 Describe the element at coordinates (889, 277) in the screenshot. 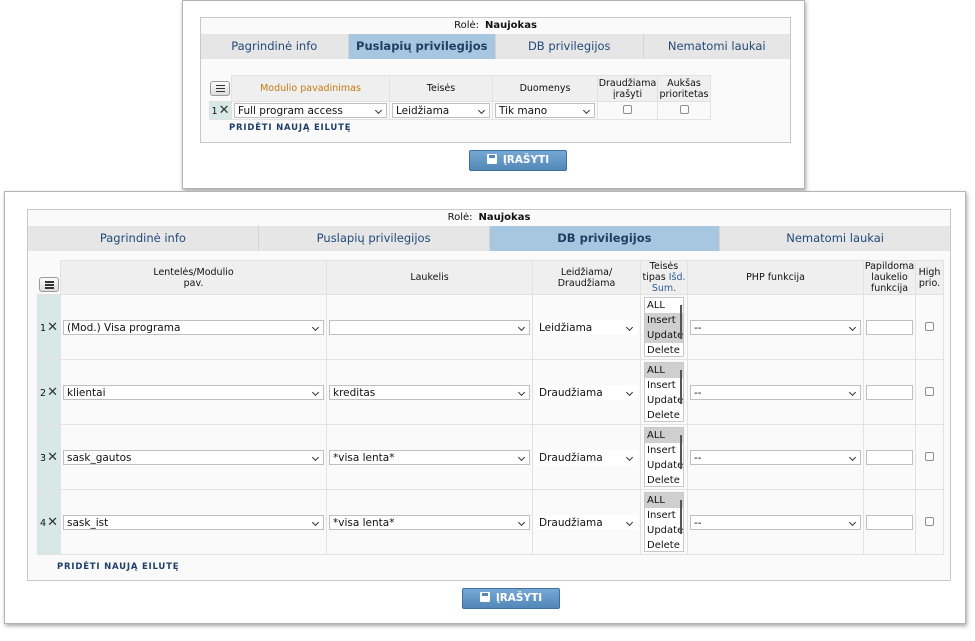

I see `col-extra-function: Papildoma laukelio funkcija` at that location.